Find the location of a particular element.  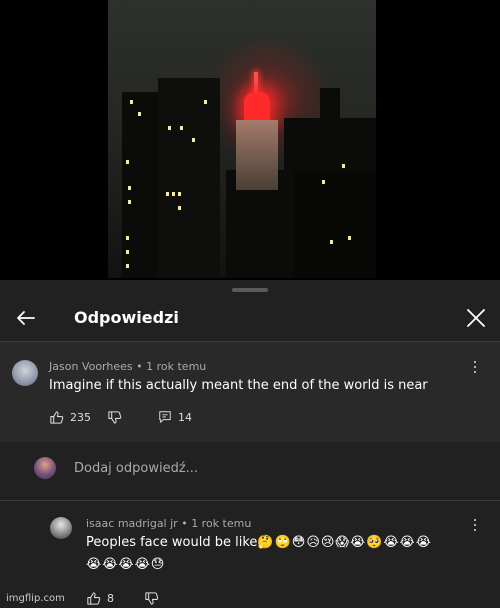

panel-header: Odpowiedzi is located at coordinates (250, 319).